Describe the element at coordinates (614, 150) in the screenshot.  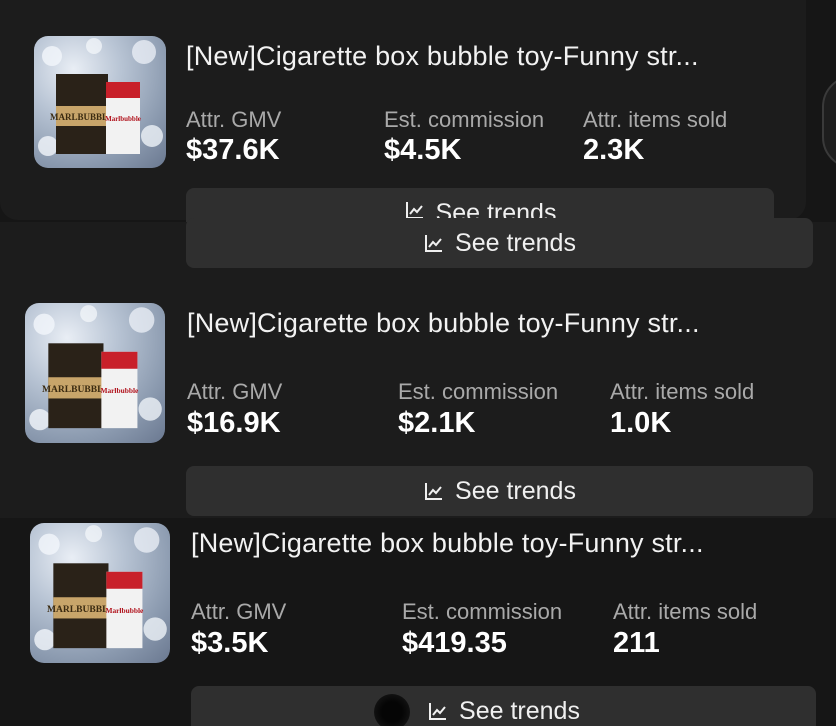
I see `items-sold-value: 2.3K` at that location.